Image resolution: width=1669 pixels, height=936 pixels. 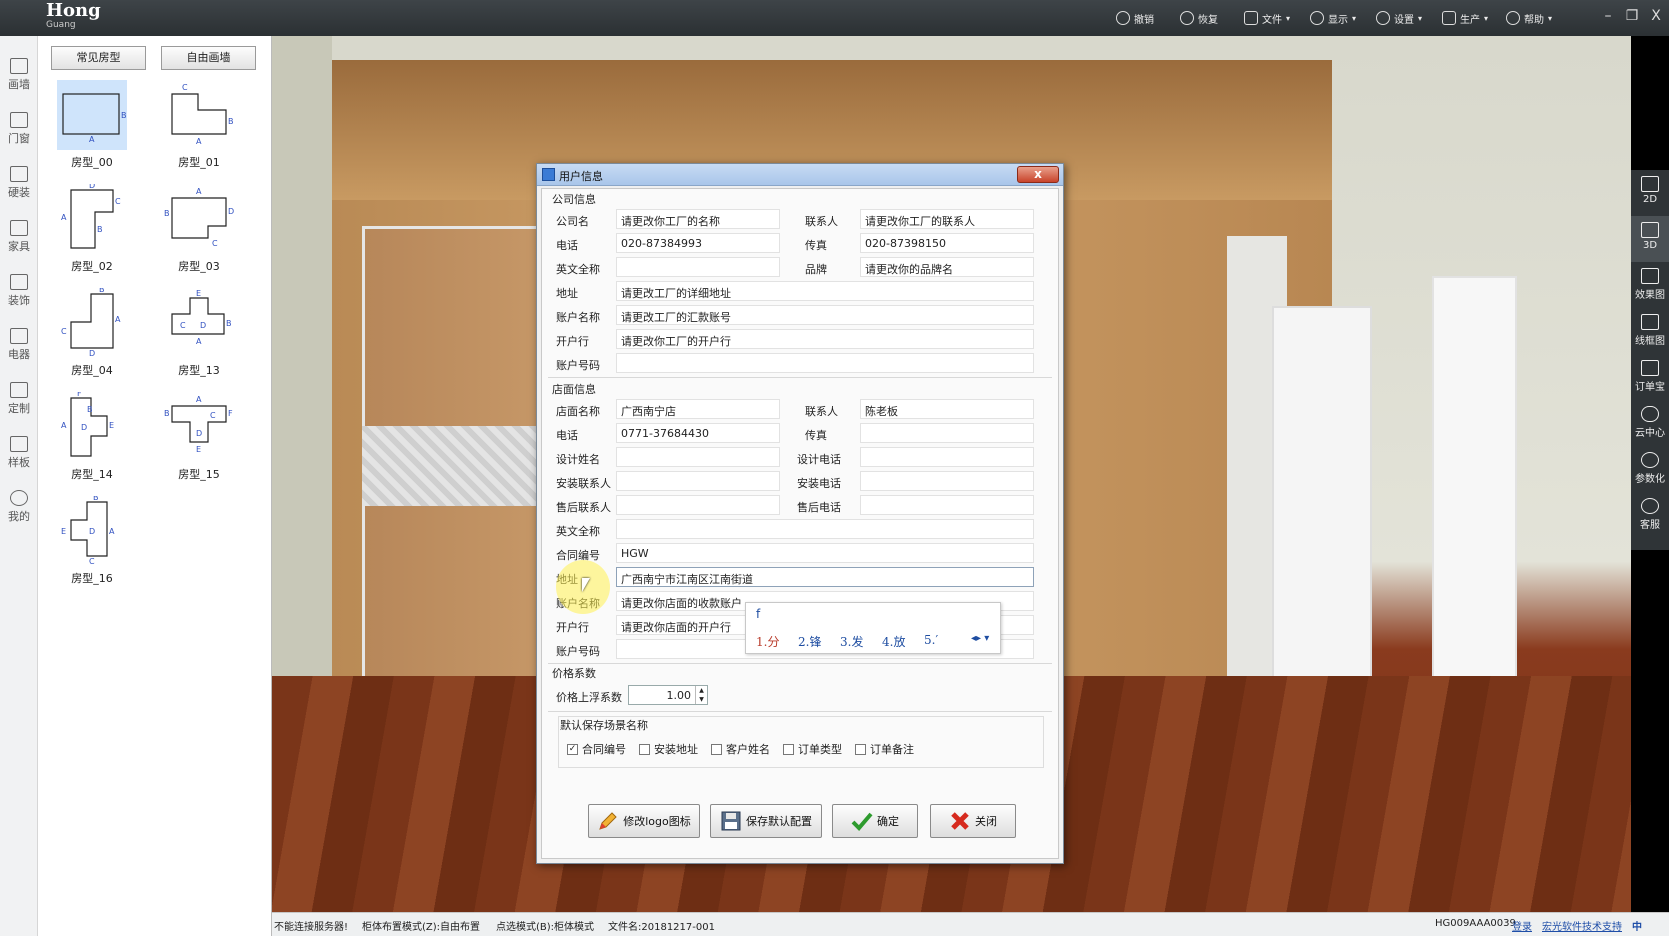 What do you see at coordinates (1038, 174) in the screenshot?
I see `dialog-close-button: x` at bounding box center [1038, 174].